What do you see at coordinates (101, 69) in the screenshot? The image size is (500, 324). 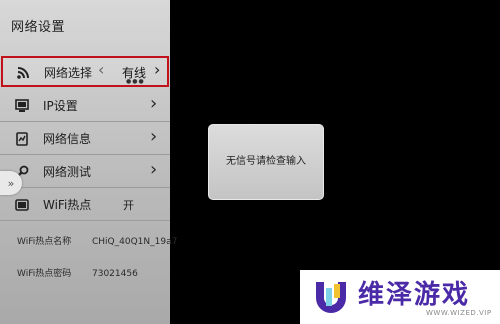 I see `prev-option-arrow: ‹` at bounding box center [101, 69].